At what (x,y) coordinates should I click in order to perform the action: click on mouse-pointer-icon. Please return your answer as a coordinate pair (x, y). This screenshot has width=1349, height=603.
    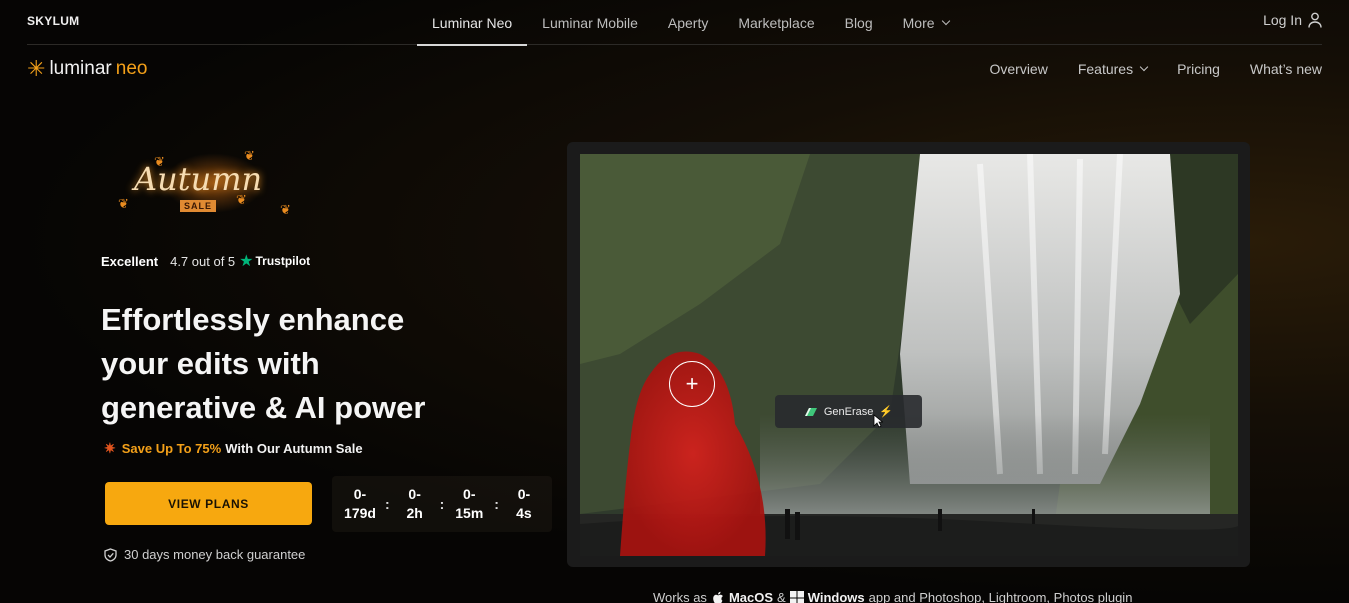
    Looking at the image, I should click on (878, 421).